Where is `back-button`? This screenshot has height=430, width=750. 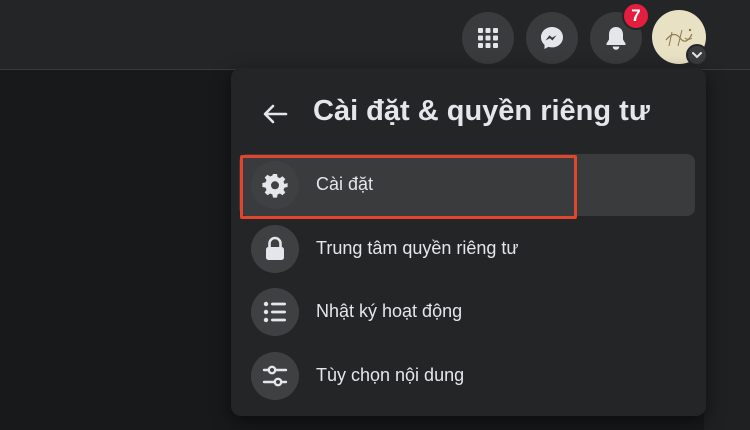 back-button is located at coordinates (275, 114).